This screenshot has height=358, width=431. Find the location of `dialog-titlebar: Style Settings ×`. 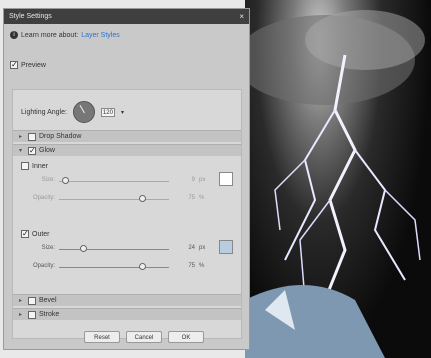

dialog-titlebar: Style Settings × is located at coordinates (126, 16).